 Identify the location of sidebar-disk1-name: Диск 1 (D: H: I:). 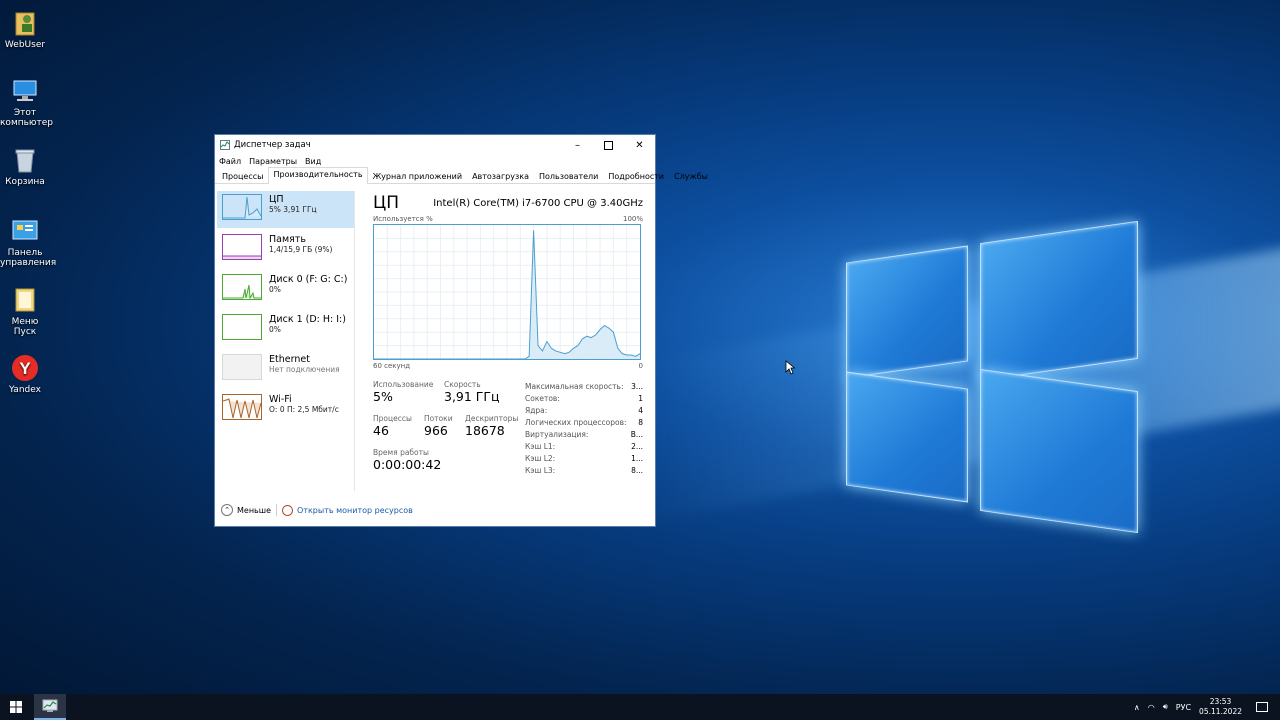
(307, 319).